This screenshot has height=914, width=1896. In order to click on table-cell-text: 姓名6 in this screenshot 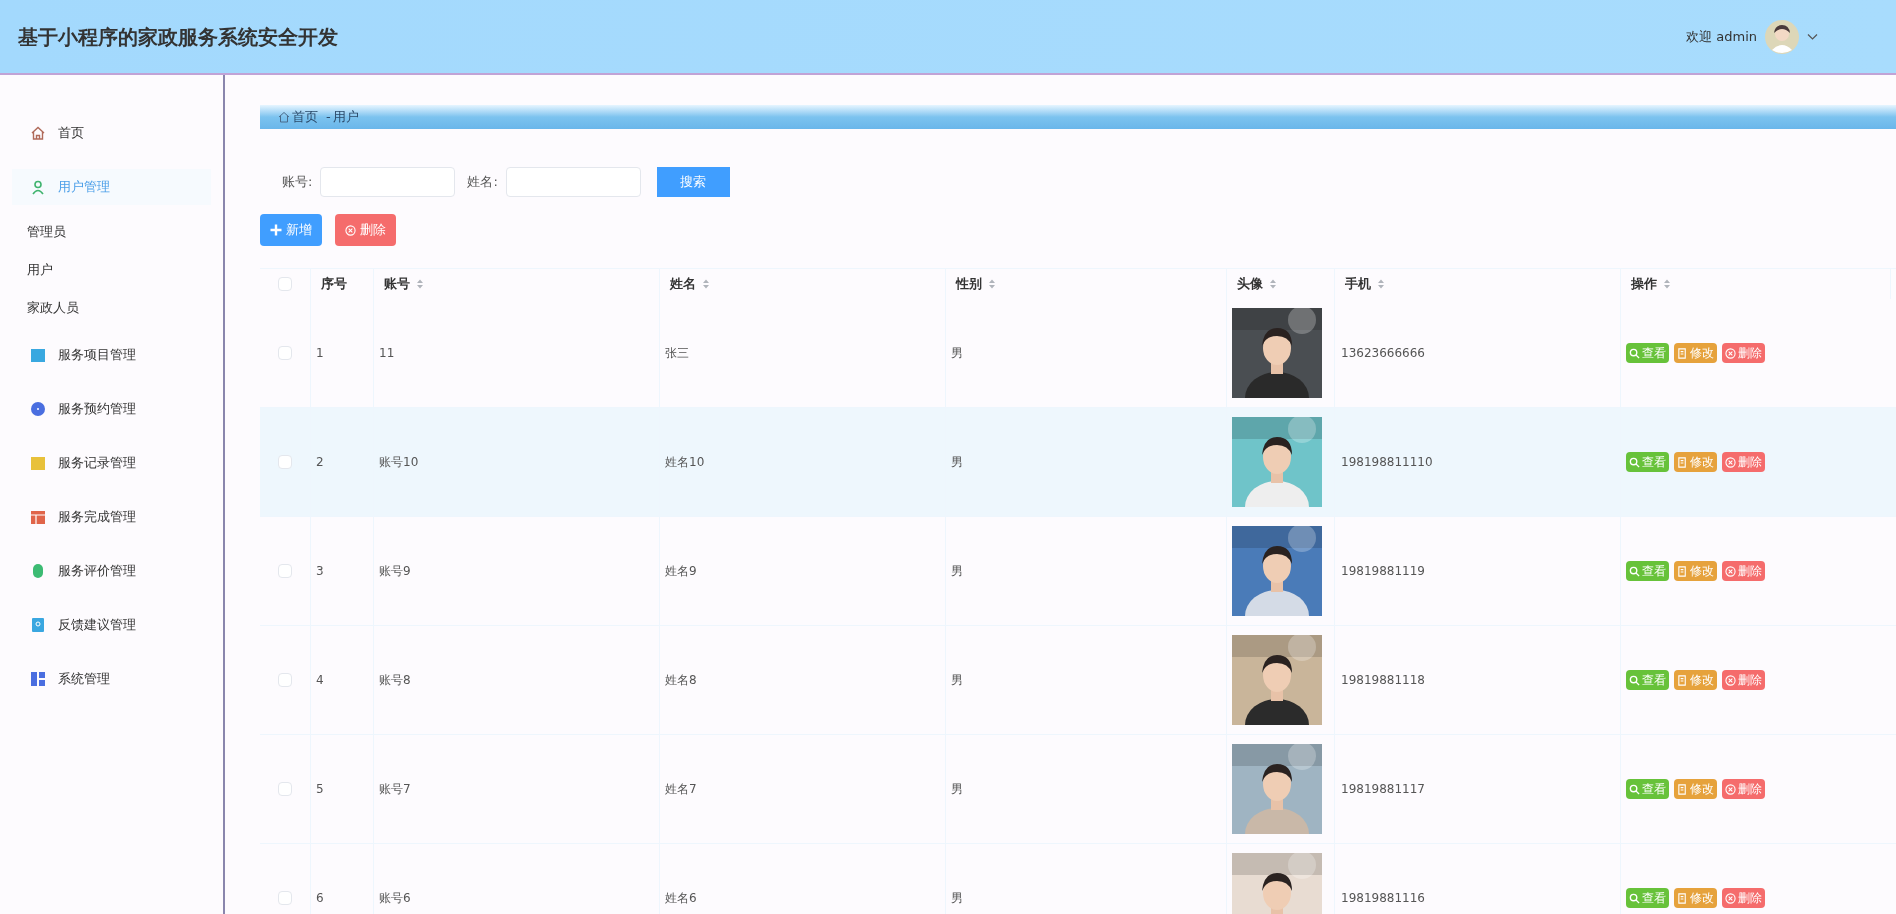, I will do `click(681, 898)`.